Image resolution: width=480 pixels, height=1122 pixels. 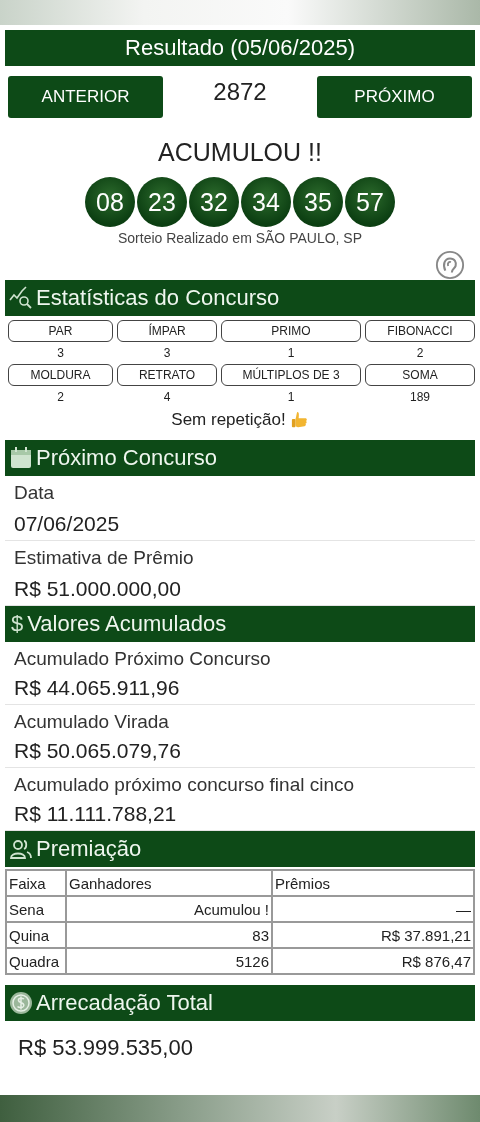 I want to click on section-title: Valores Acumulados, so click(x=127, y=624).